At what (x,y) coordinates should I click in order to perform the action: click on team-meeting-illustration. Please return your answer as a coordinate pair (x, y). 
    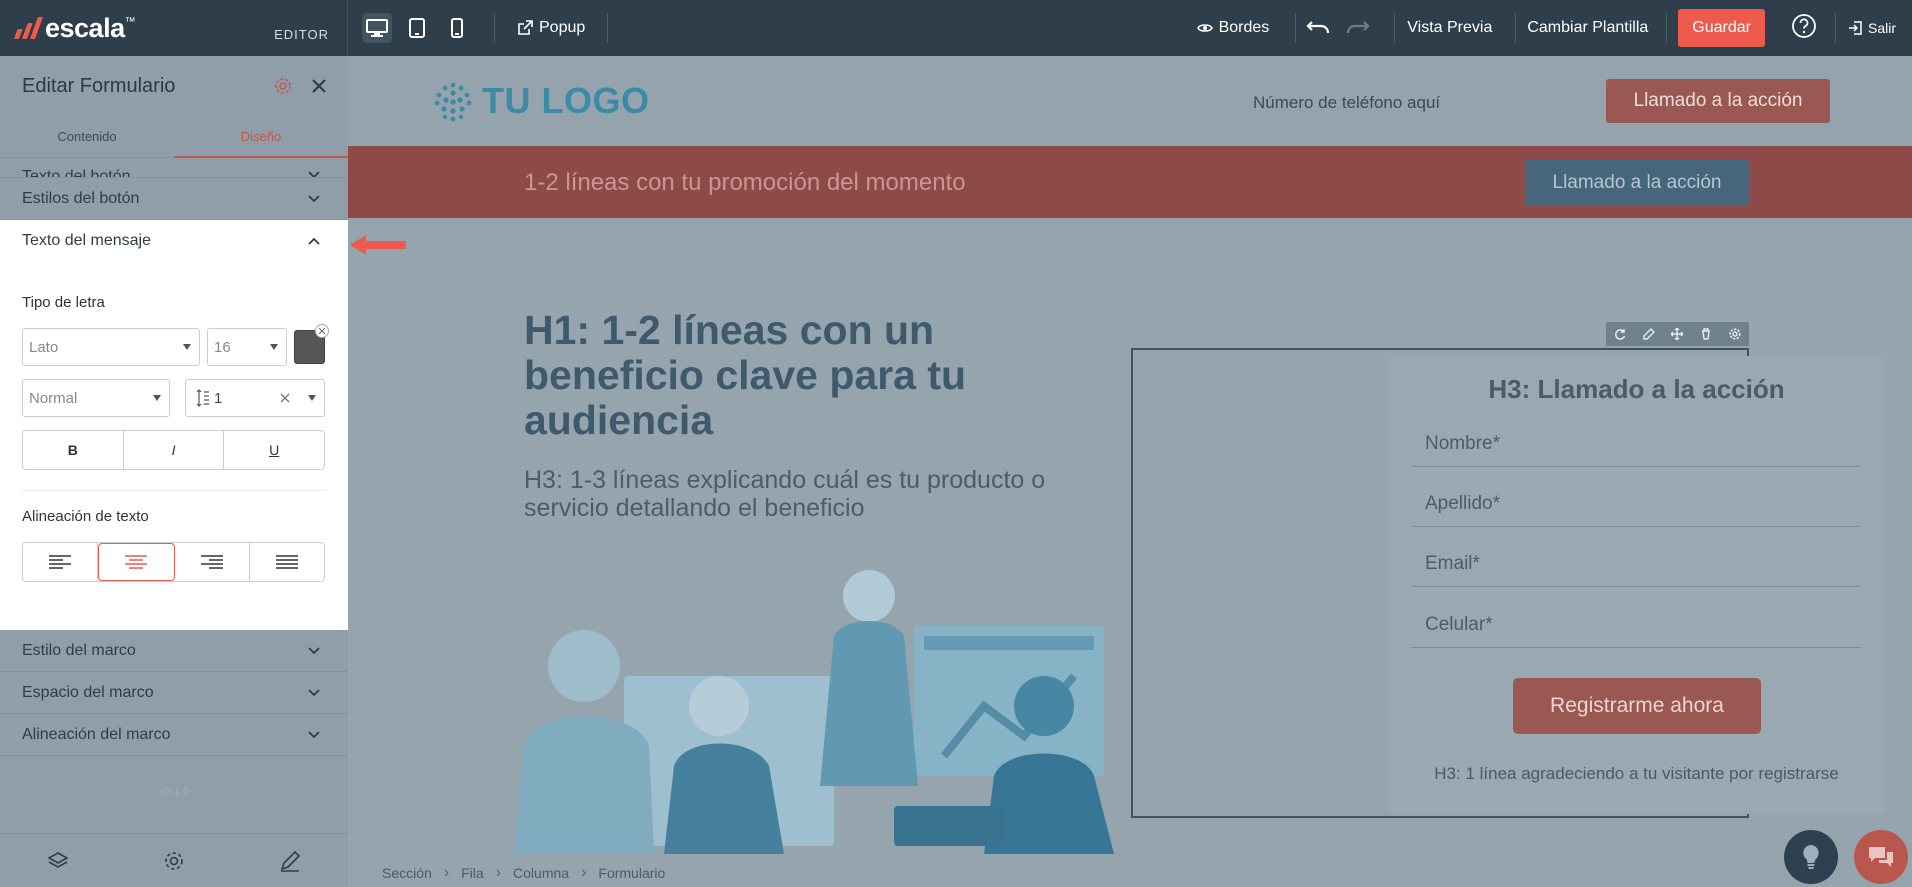
    Looking at the image, I should click on (824, 705).